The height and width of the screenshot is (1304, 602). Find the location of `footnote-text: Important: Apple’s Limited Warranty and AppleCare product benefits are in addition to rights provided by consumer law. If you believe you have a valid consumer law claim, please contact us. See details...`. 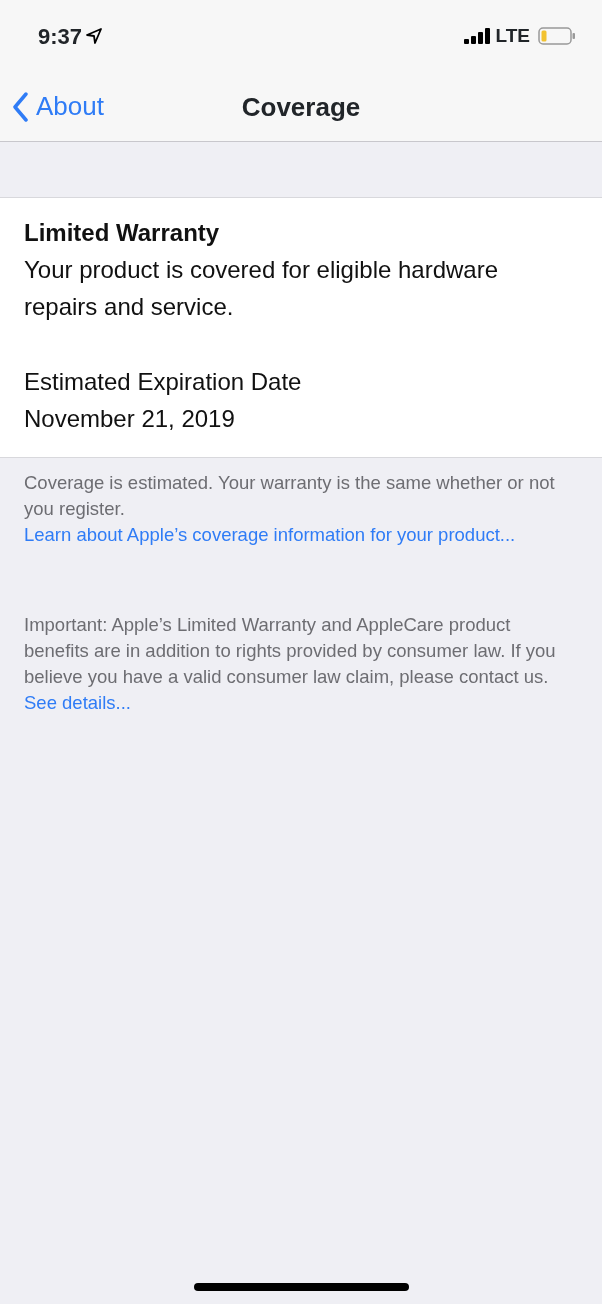

footnote-text: Important: Apple’s Limited Warranty and AppleCare product benefits are in addition to rights provided by consumer law. If you believe you have a valid consumer law claim, please contact us. See details... is located at coordinates (290, 664).